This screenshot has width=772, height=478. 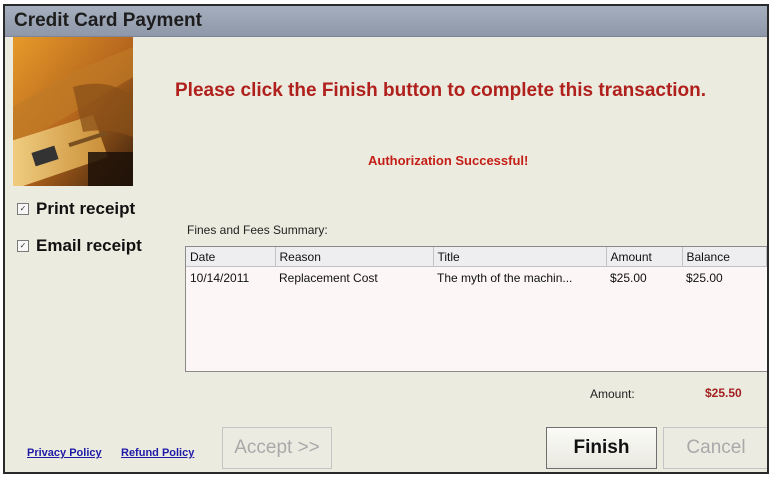 What do you see at coordinates (89, 245) in the screenshot?
I see `email-receipt-label: Email receipt` at bounding box center [89, 245].